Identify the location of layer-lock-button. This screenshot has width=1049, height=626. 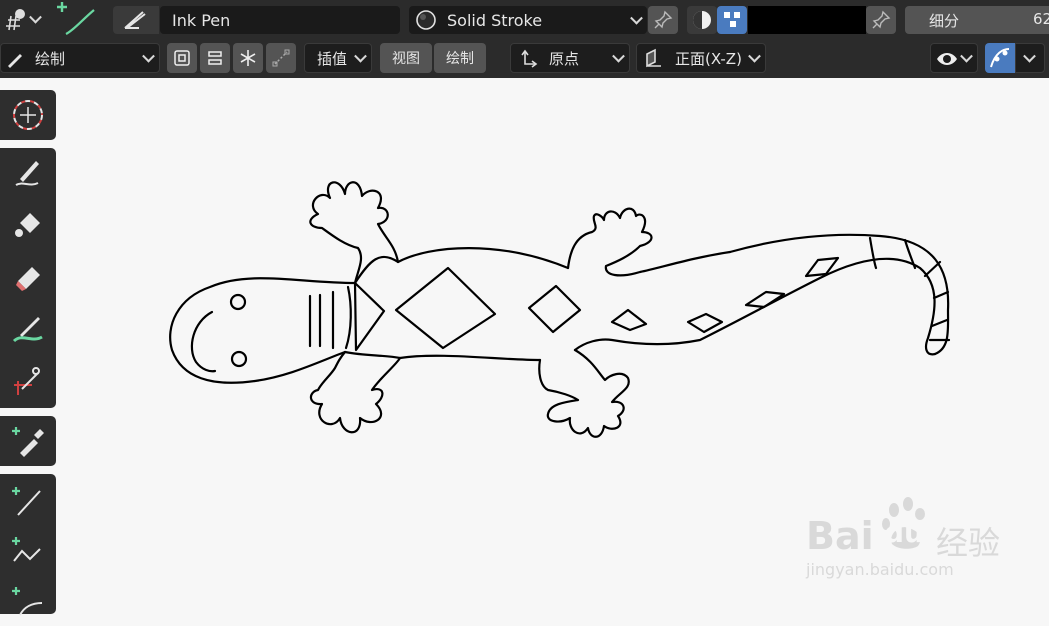
(215, 58).